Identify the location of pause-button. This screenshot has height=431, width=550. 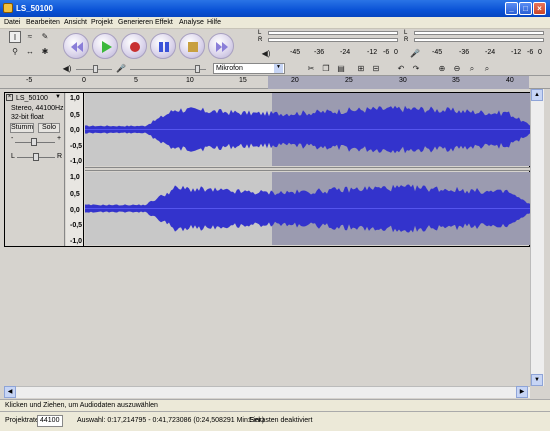
(163, 46).